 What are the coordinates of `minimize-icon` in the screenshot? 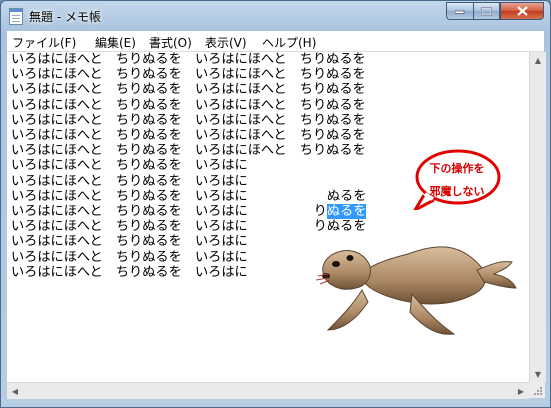 It's located at (460, 12).